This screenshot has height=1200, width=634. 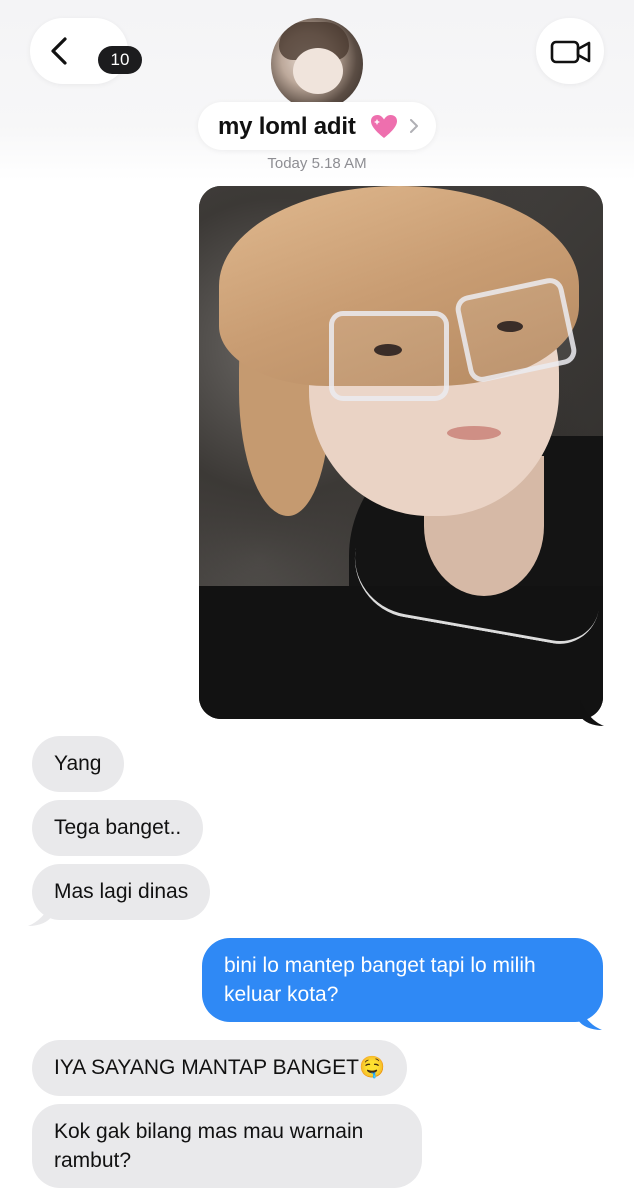 I want to click on back-button: 10, so click(x=86, y=51).